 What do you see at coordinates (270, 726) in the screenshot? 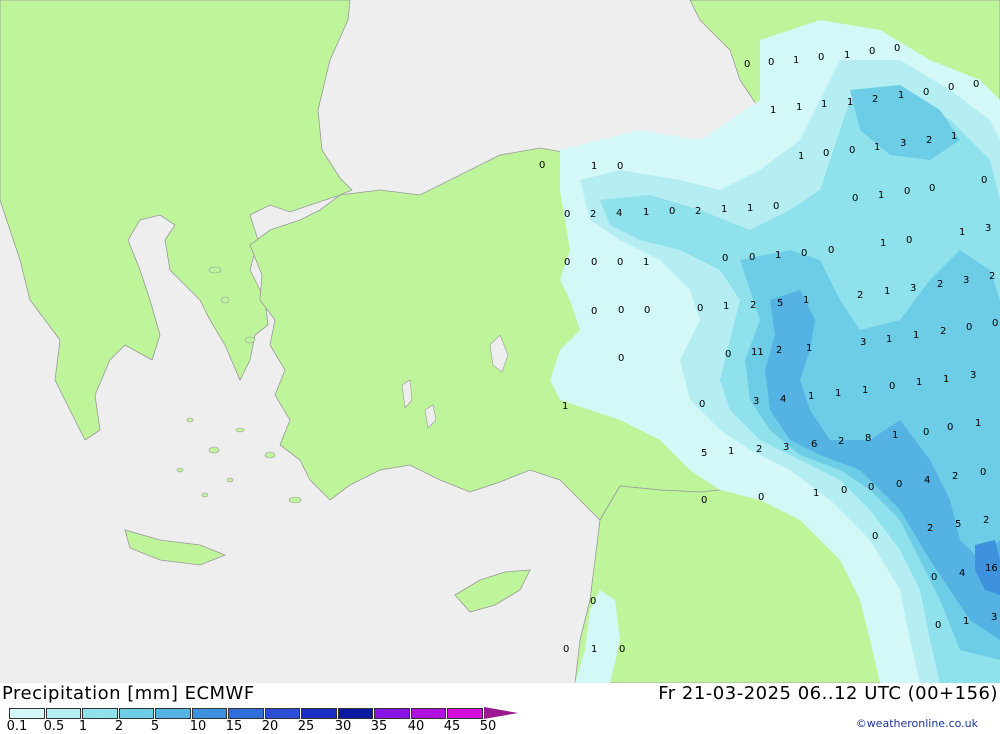
I see `legend-tick-labels: 0.1 0.5 1 2 5 10 15 20 25 30 35 40 45 50` at bounding box center [270, 726].